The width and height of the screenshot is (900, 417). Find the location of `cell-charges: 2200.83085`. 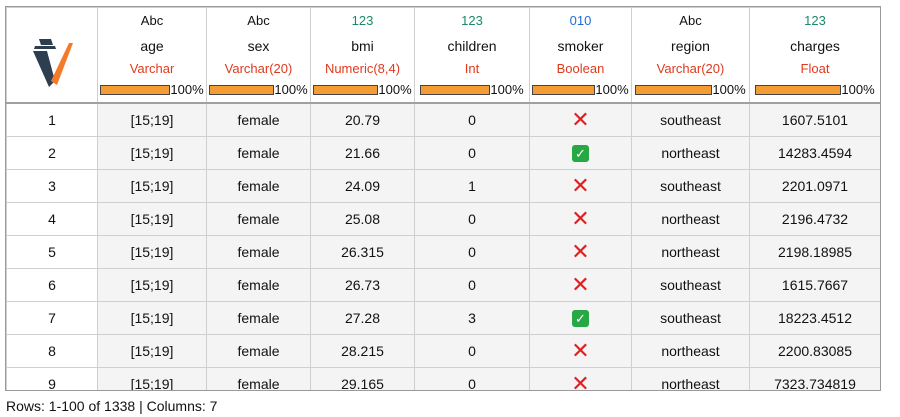

cell-charges: 2200.83085 is located at coordinates (814, 351).